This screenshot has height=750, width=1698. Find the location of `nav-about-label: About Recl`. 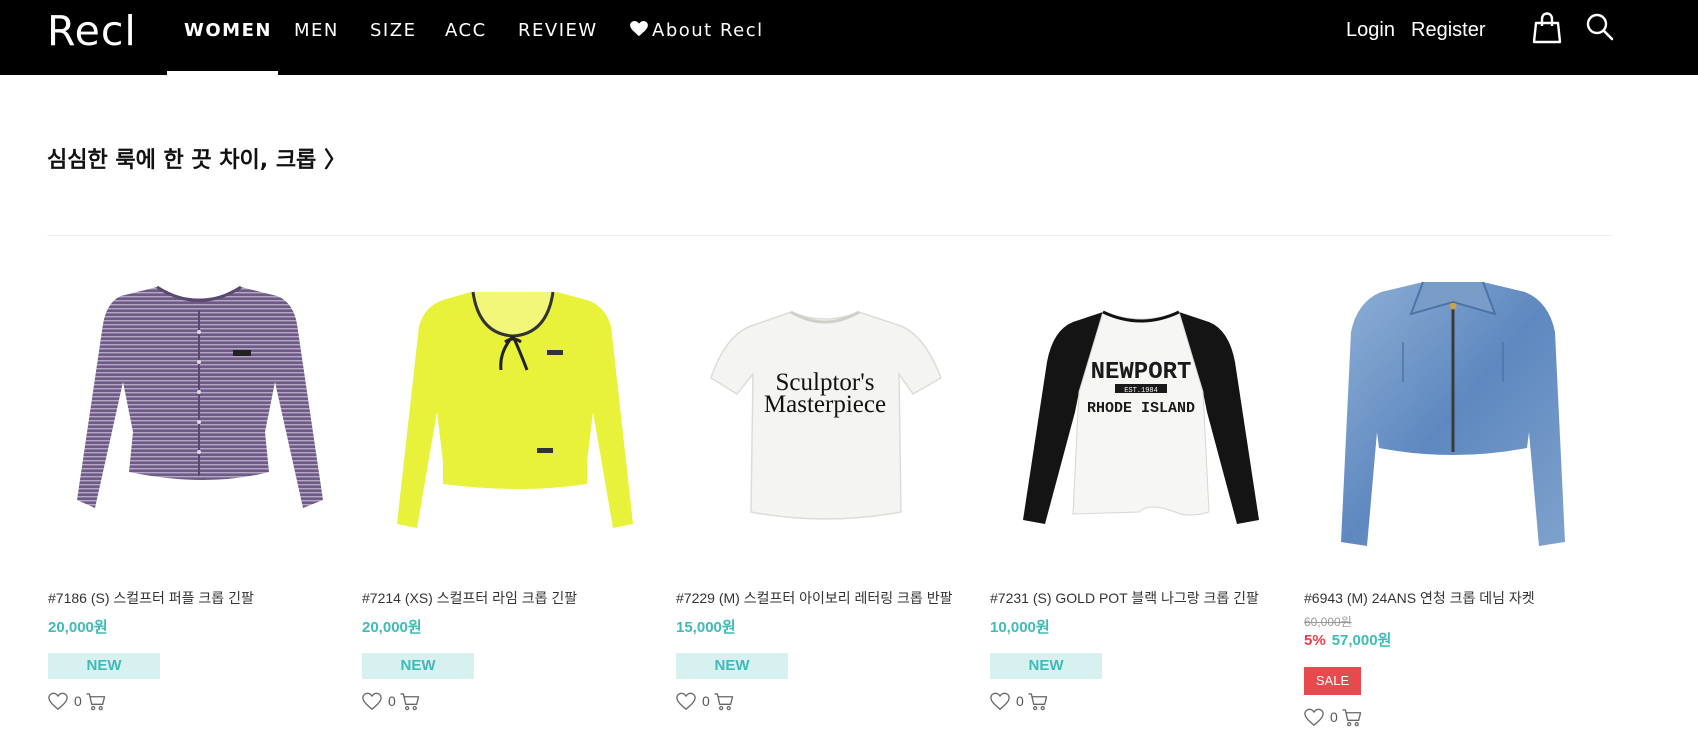

nav-about-label: About Recl is located at coordinates (708, 30).